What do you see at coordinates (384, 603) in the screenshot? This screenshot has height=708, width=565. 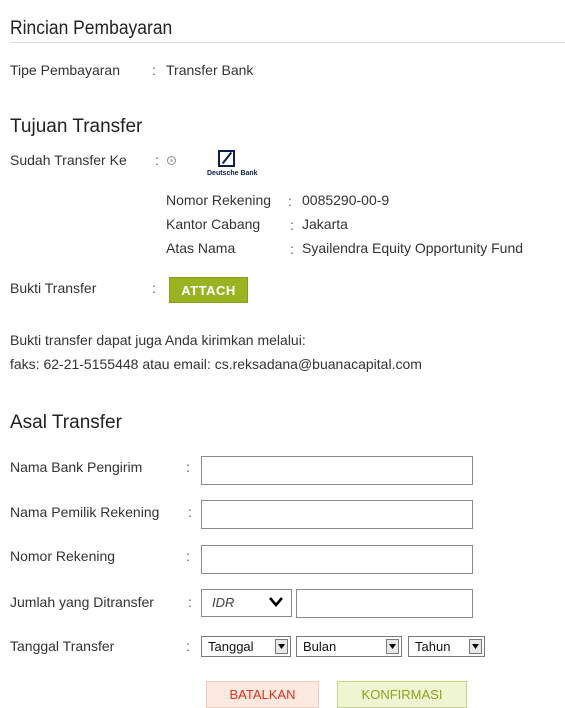 I see `amount-input` at bounding box center [384, 603].